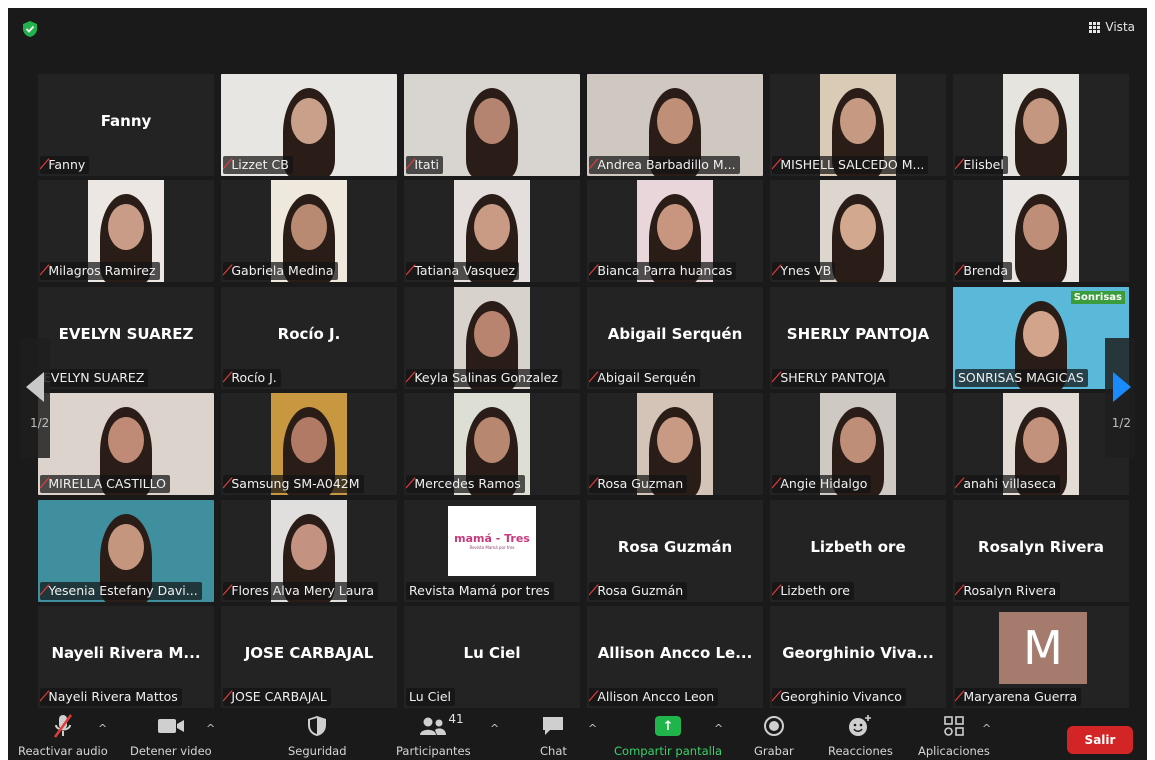 This screenshot has height=760, width=1155. What do you see at coordinates (35, 398) in the screenshot?
I see `previous-page-button` at bounding box center [35, 398].